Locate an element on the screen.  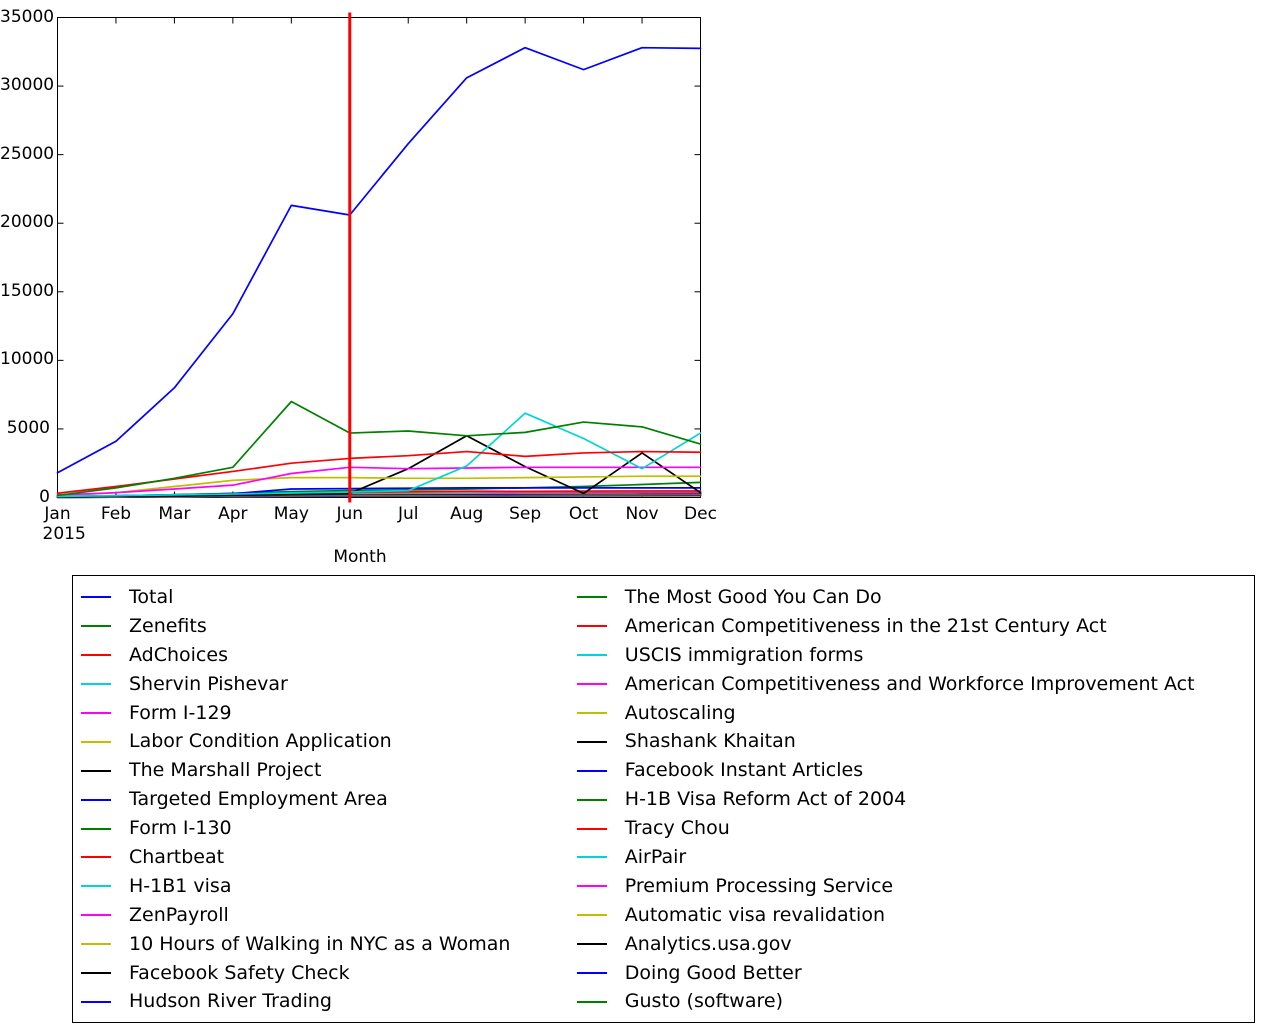
legend-item-label: 10 Hours of Walking in NYC as a Woman is located at coordinates (320, 943).